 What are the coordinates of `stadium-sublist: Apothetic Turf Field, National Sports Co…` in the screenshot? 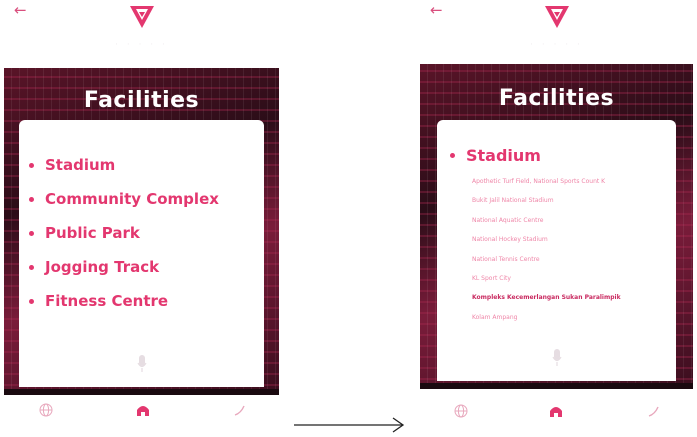 It's located at (546, 249).